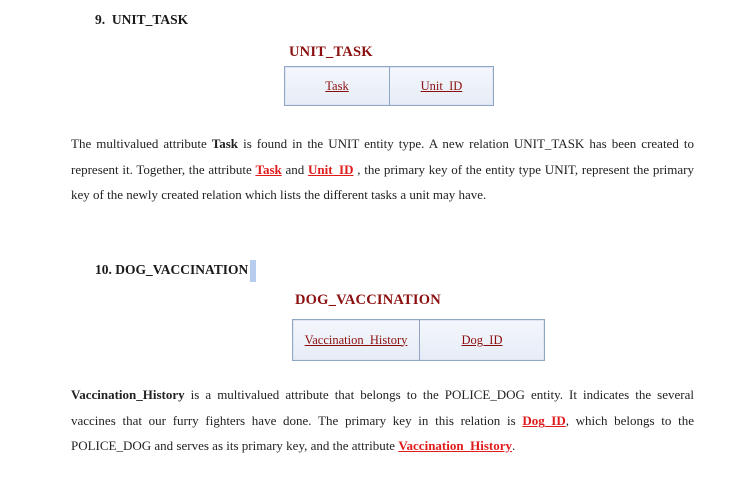 Image resolution: width=754 pixels, height=502 pixels. Describe the element at coordinates (142, 19) in the screenshot. I see `section-heading-unit-task: 9. UNIT_TASK` at that location.